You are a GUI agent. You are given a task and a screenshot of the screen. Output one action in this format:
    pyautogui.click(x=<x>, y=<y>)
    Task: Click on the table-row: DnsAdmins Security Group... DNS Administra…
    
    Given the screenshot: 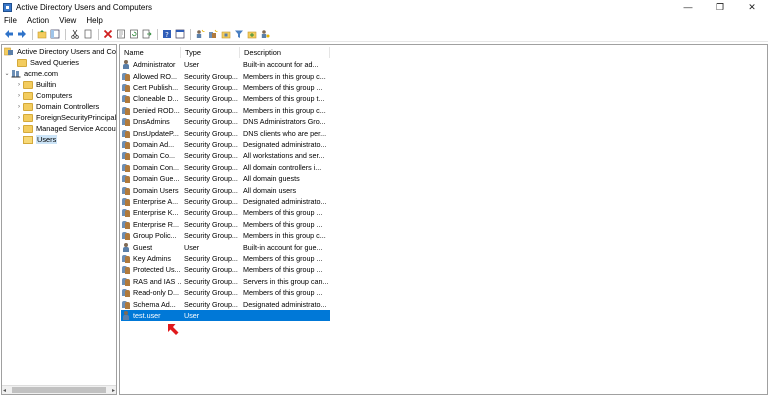 What is the action you would take?
    pyautogui.click(x=225, y=121)
    